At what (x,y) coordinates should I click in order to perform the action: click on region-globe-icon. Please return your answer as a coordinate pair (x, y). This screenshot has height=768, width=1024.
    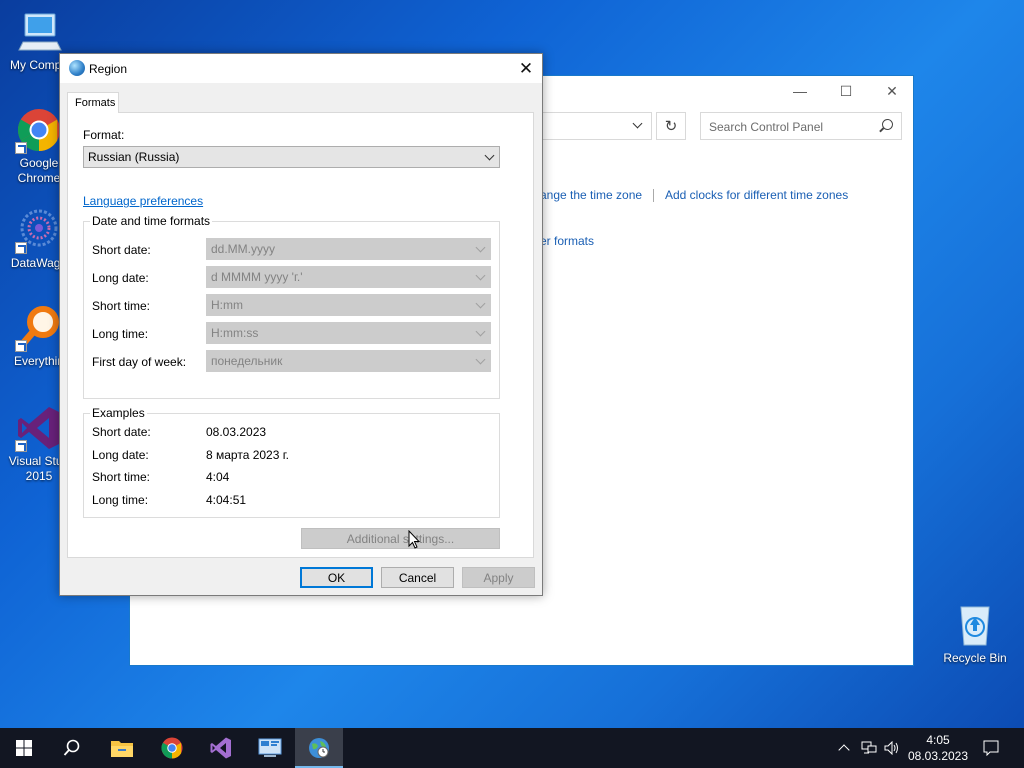
    Looking at the image, I should click on (77, 68).